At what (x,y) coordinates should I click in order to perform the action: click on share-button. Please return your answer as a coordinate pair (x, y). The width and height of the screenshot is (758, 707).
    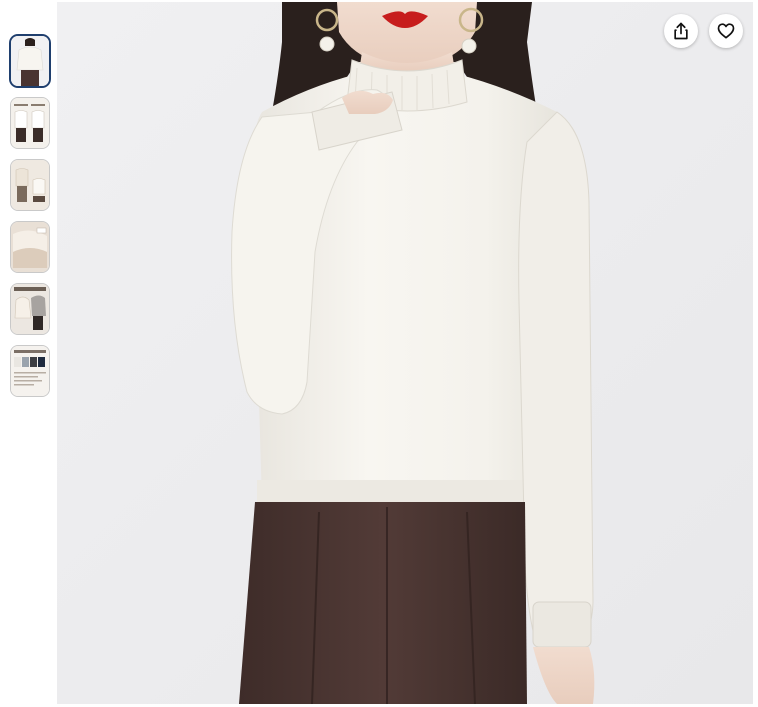
    Looking at the image, I should click on (681, 31).